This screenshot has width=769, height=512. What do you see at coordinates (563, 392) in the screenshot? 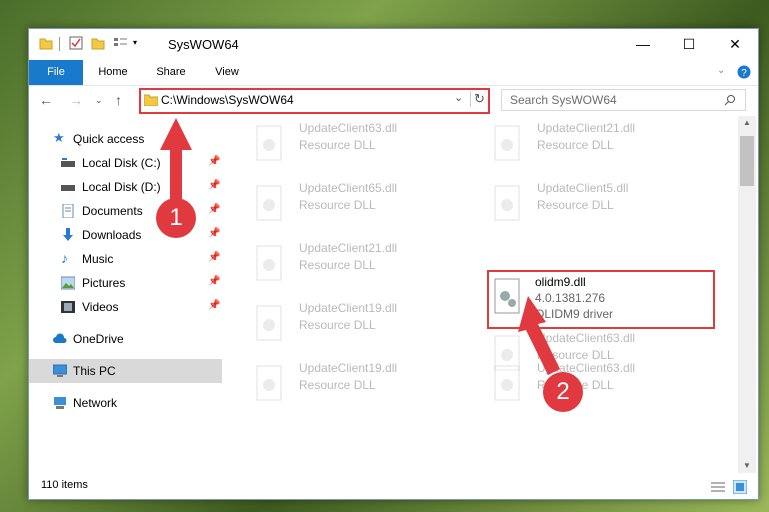
I see `step-badge-2: 2` at bounding box center [563, 392].